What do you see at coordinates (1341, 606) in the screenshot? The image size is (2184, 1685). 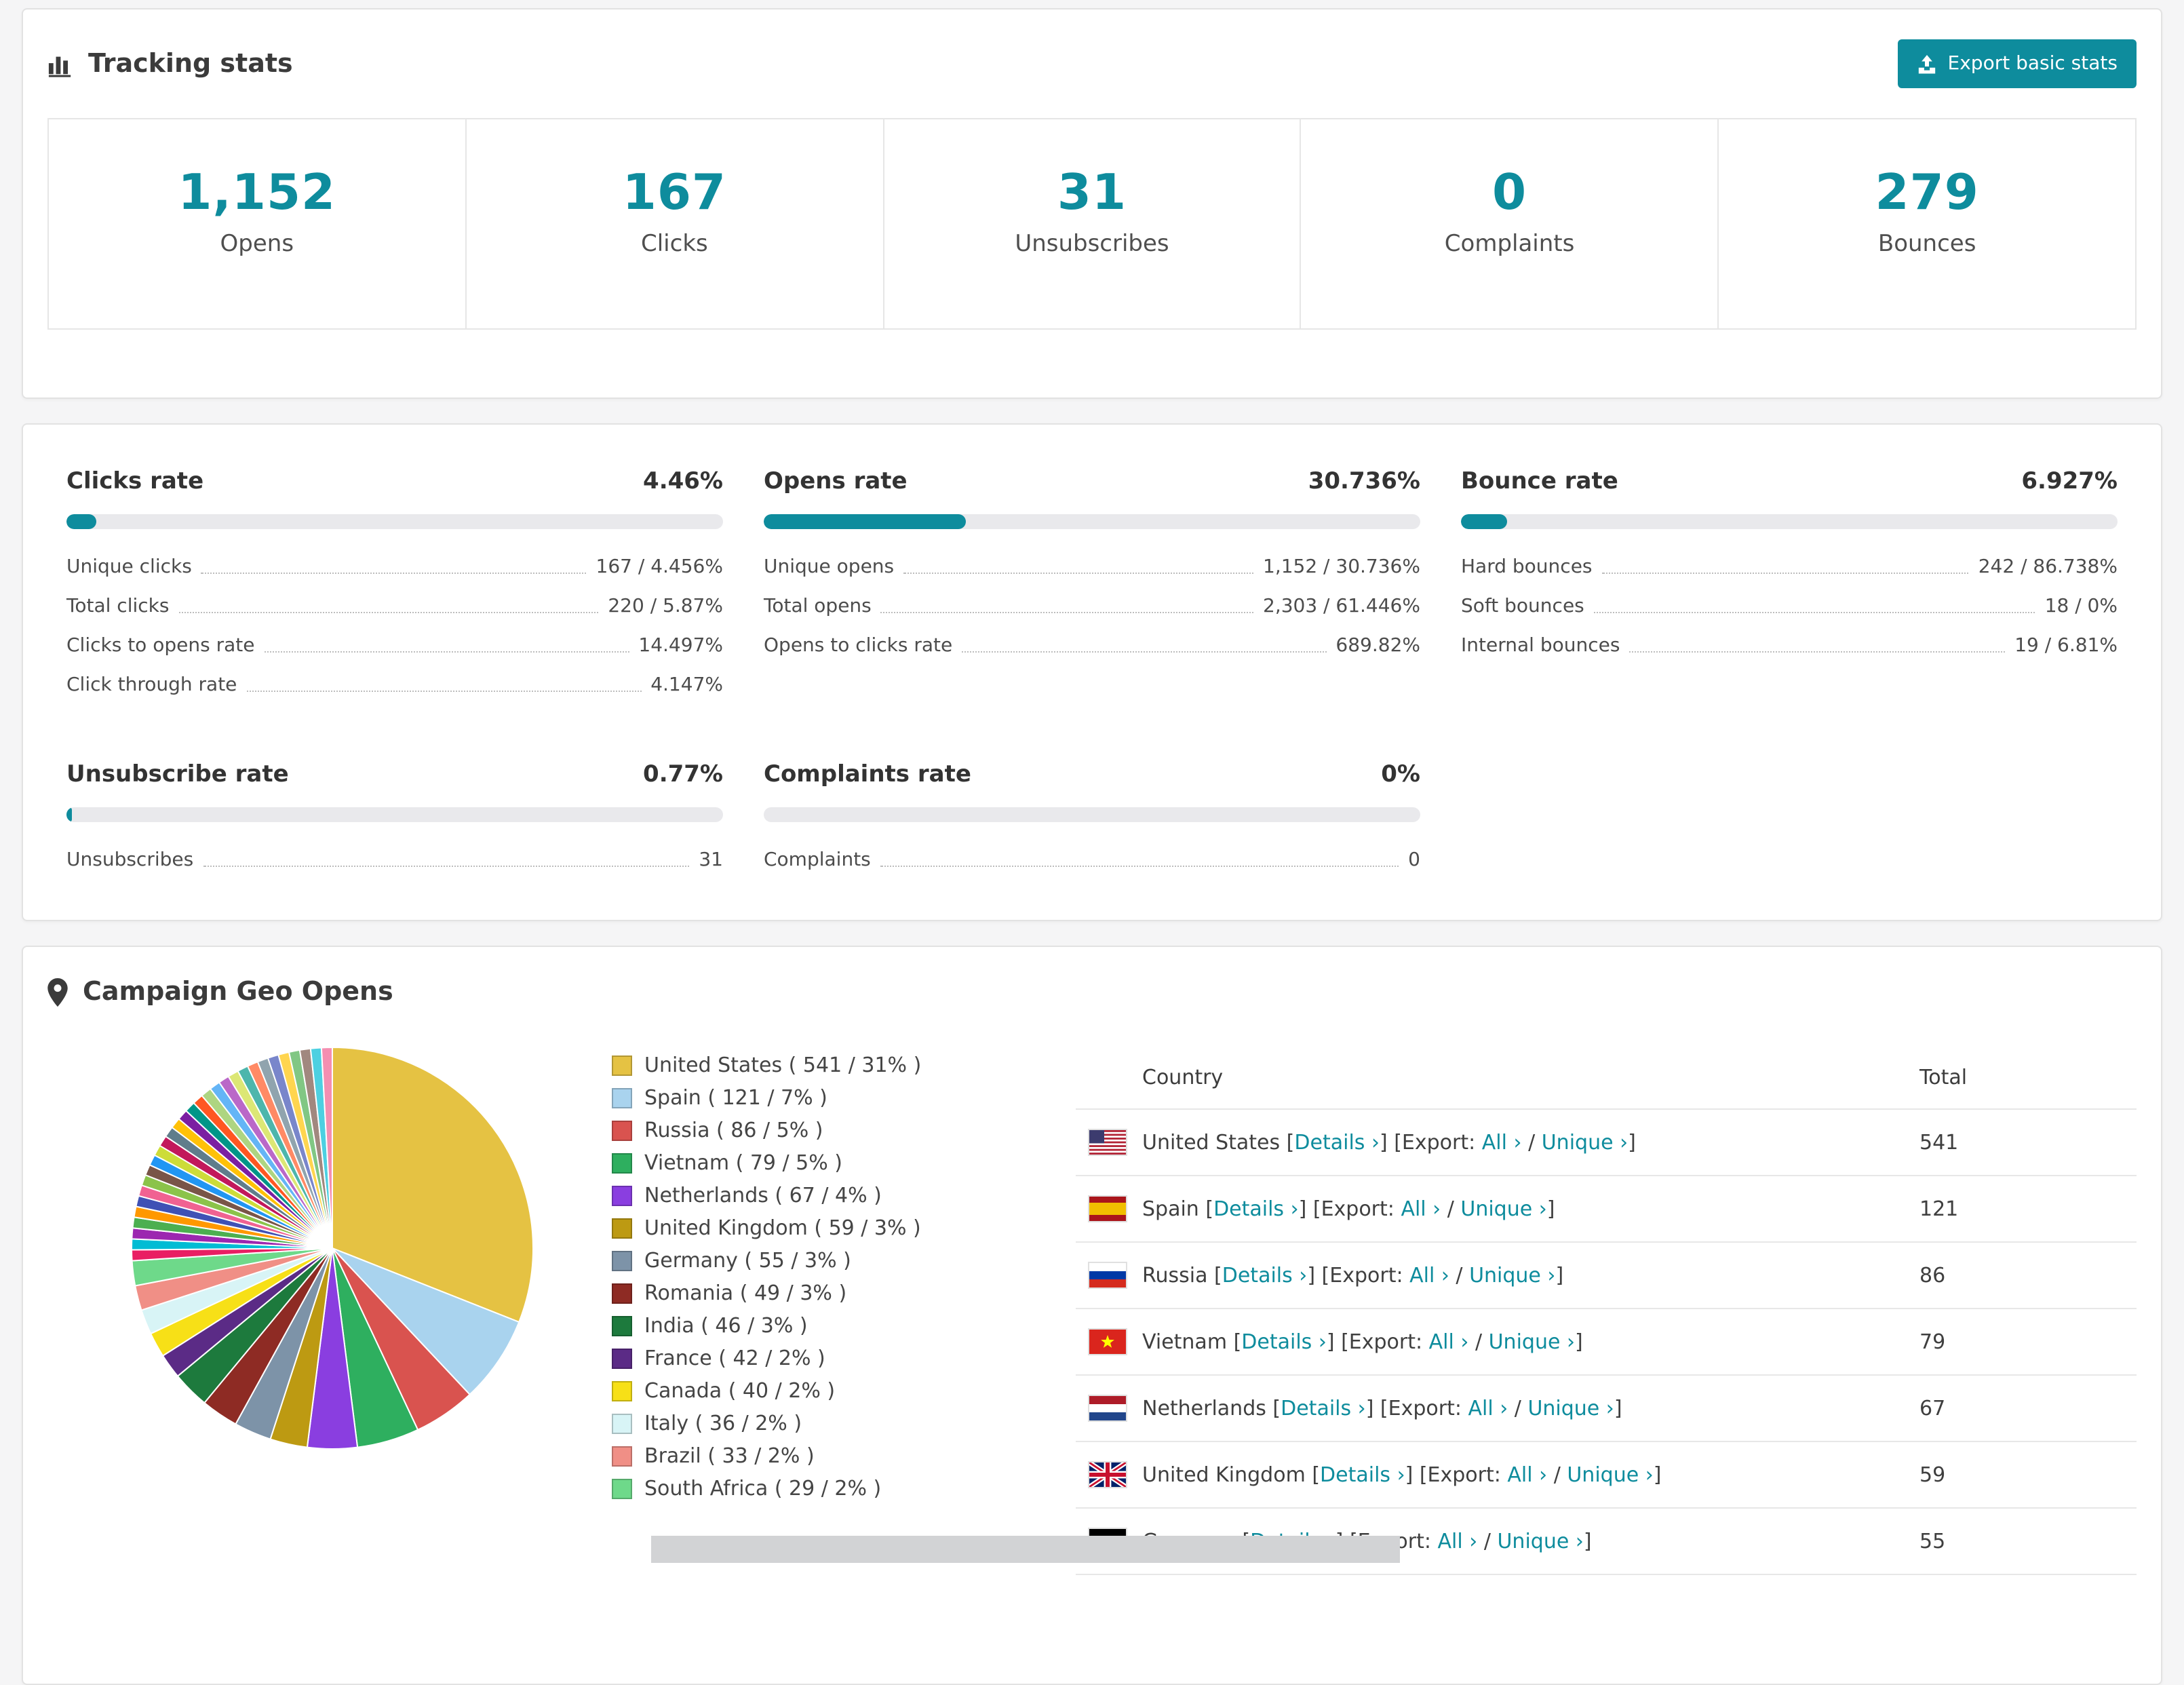 I see `metric-value: 2,303 / 61.446%` at bounding box center [1341, 606].